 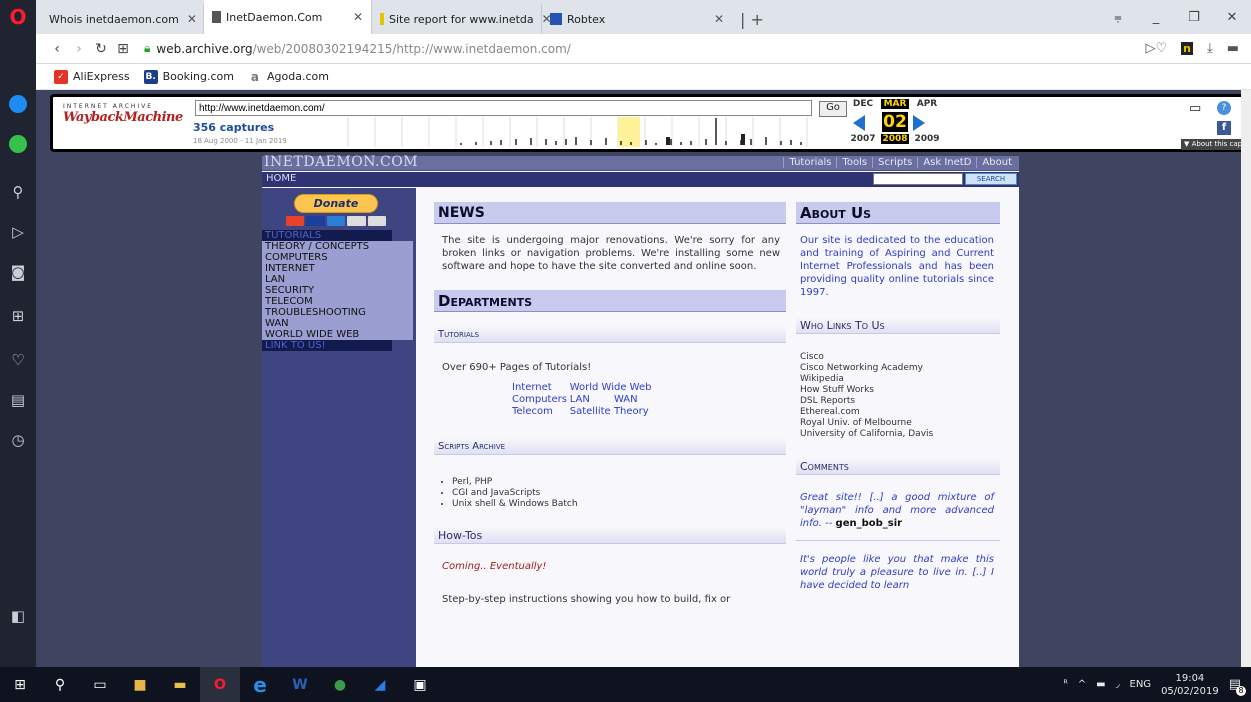 What do you see at coordinates (900, 423) in the screenshot?
I see `link-item: Royal Univ. of Melbourne` at bounding box center [900, 423].